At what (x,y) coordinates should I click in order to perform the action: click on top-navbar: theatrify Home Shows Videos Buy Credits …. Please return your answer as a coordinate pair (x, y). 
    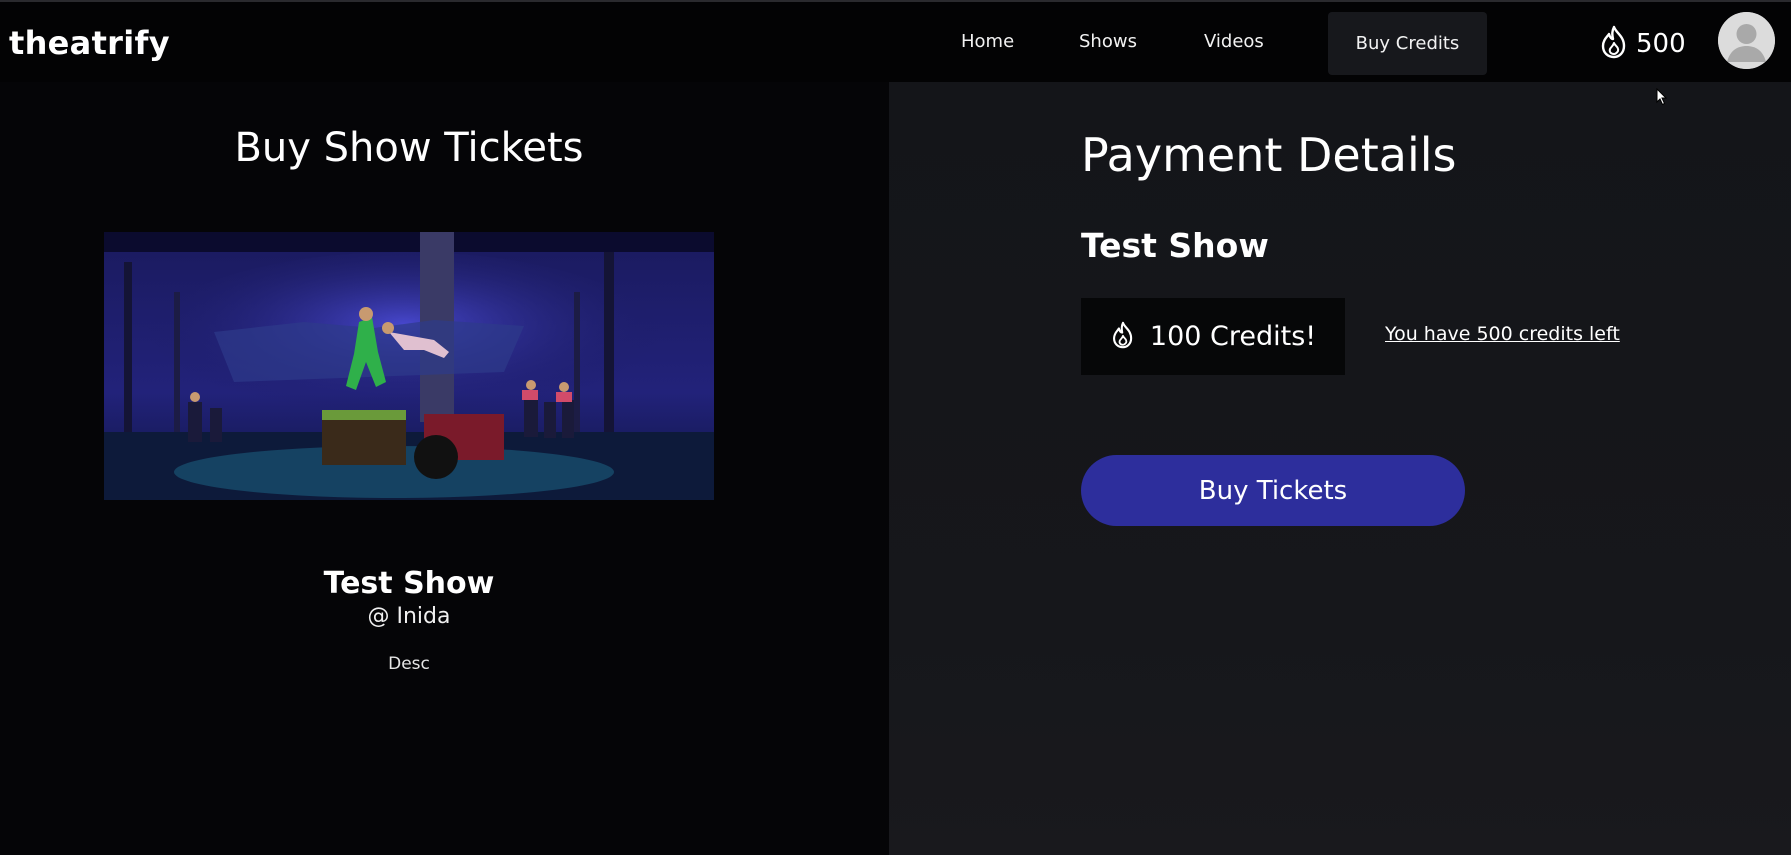
    Looking at the image, I should click on (895, 41).